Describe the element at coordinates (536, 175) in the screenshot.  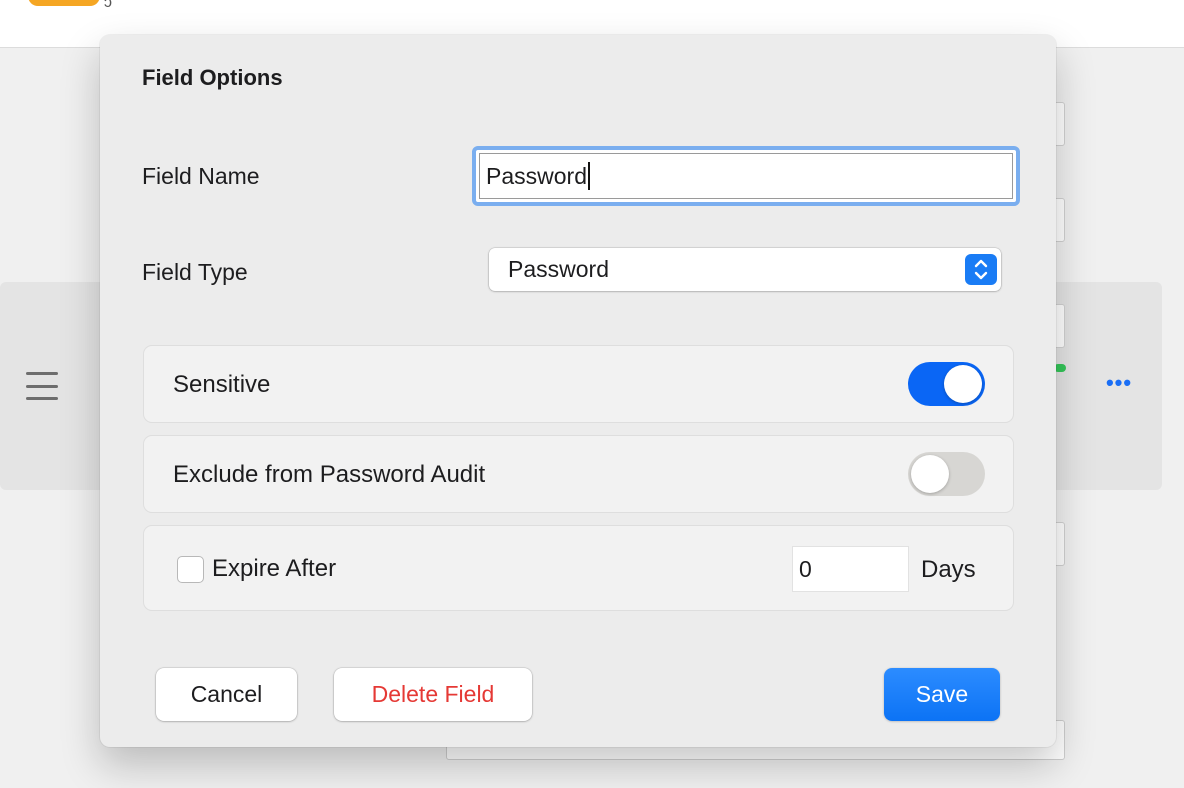
I see `field-name-value: Password` at that location.